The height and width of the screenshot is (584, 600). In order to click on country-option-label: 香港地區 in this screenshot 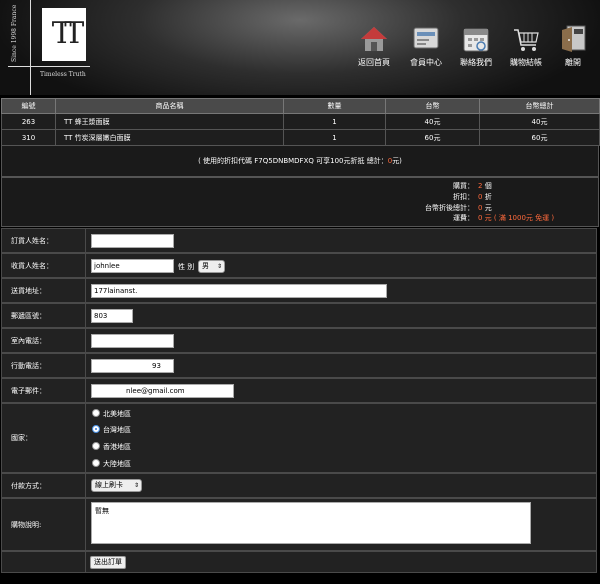, I will do `click(117, 447)`.